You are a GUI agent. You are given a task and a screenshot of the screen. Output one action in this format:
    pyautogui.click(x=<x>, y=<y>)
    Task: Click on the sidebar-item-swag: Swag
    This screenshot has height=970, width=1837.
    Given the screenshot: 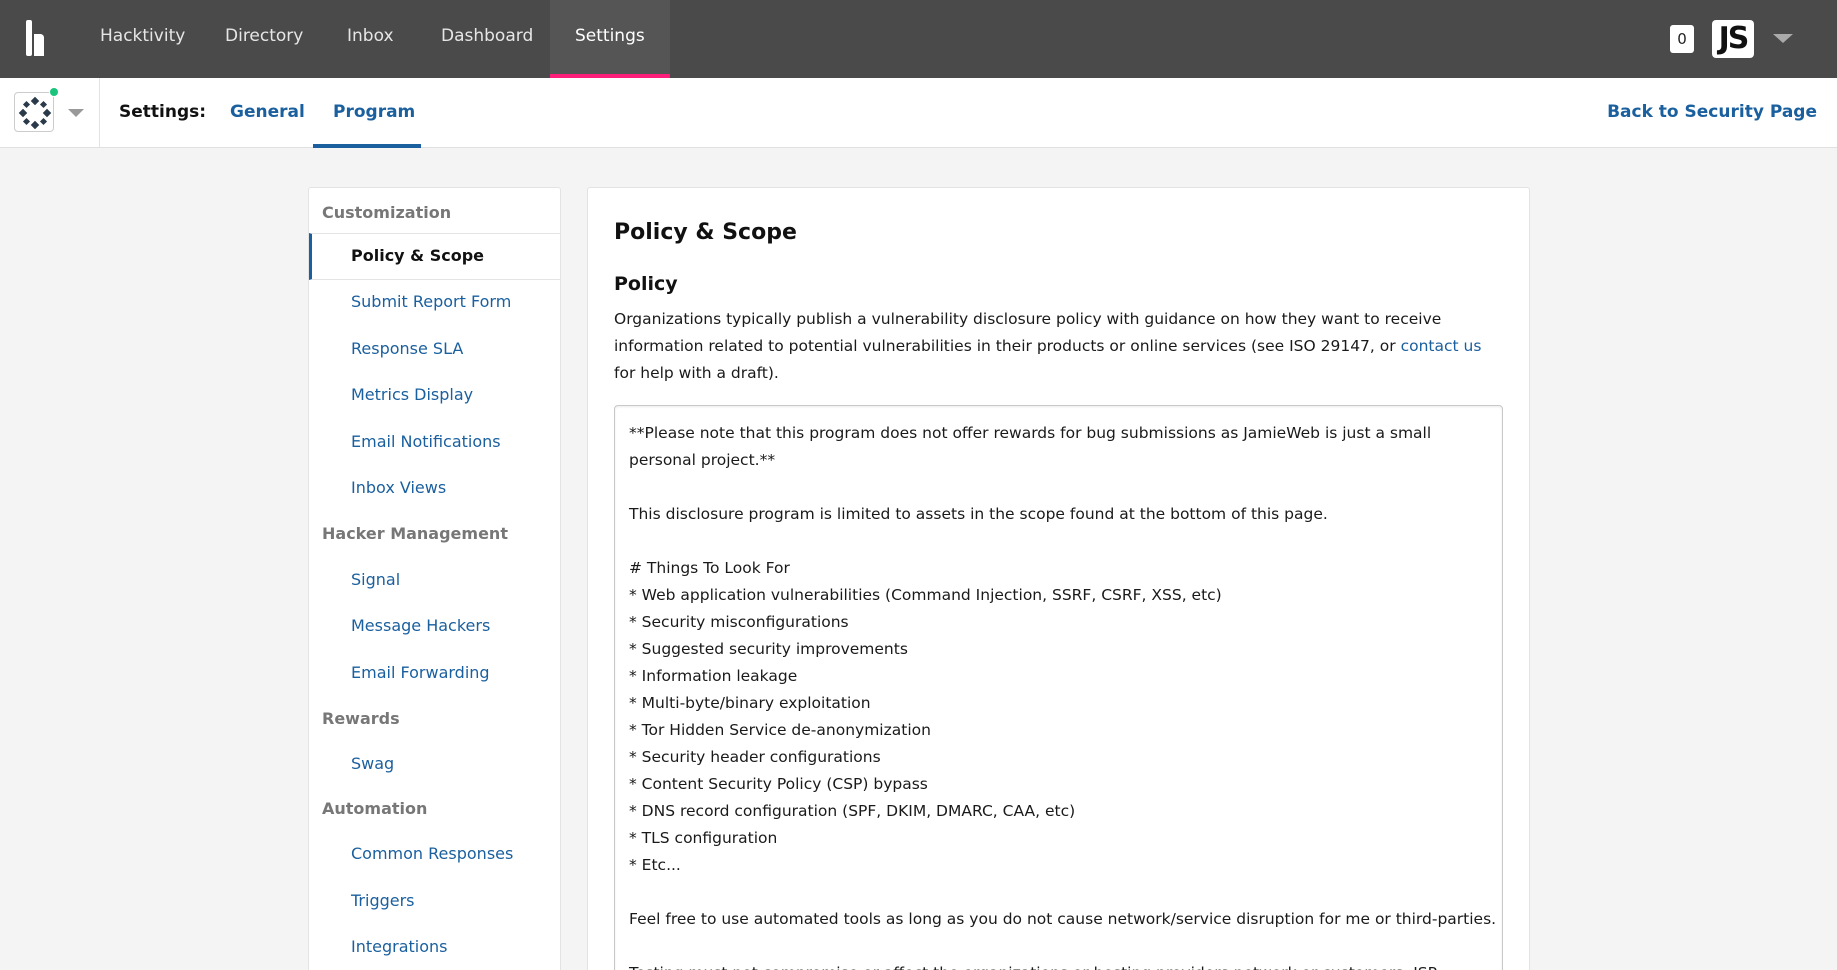 What is the action you would take?
    pyautogui.click(x=372, y=763)
    